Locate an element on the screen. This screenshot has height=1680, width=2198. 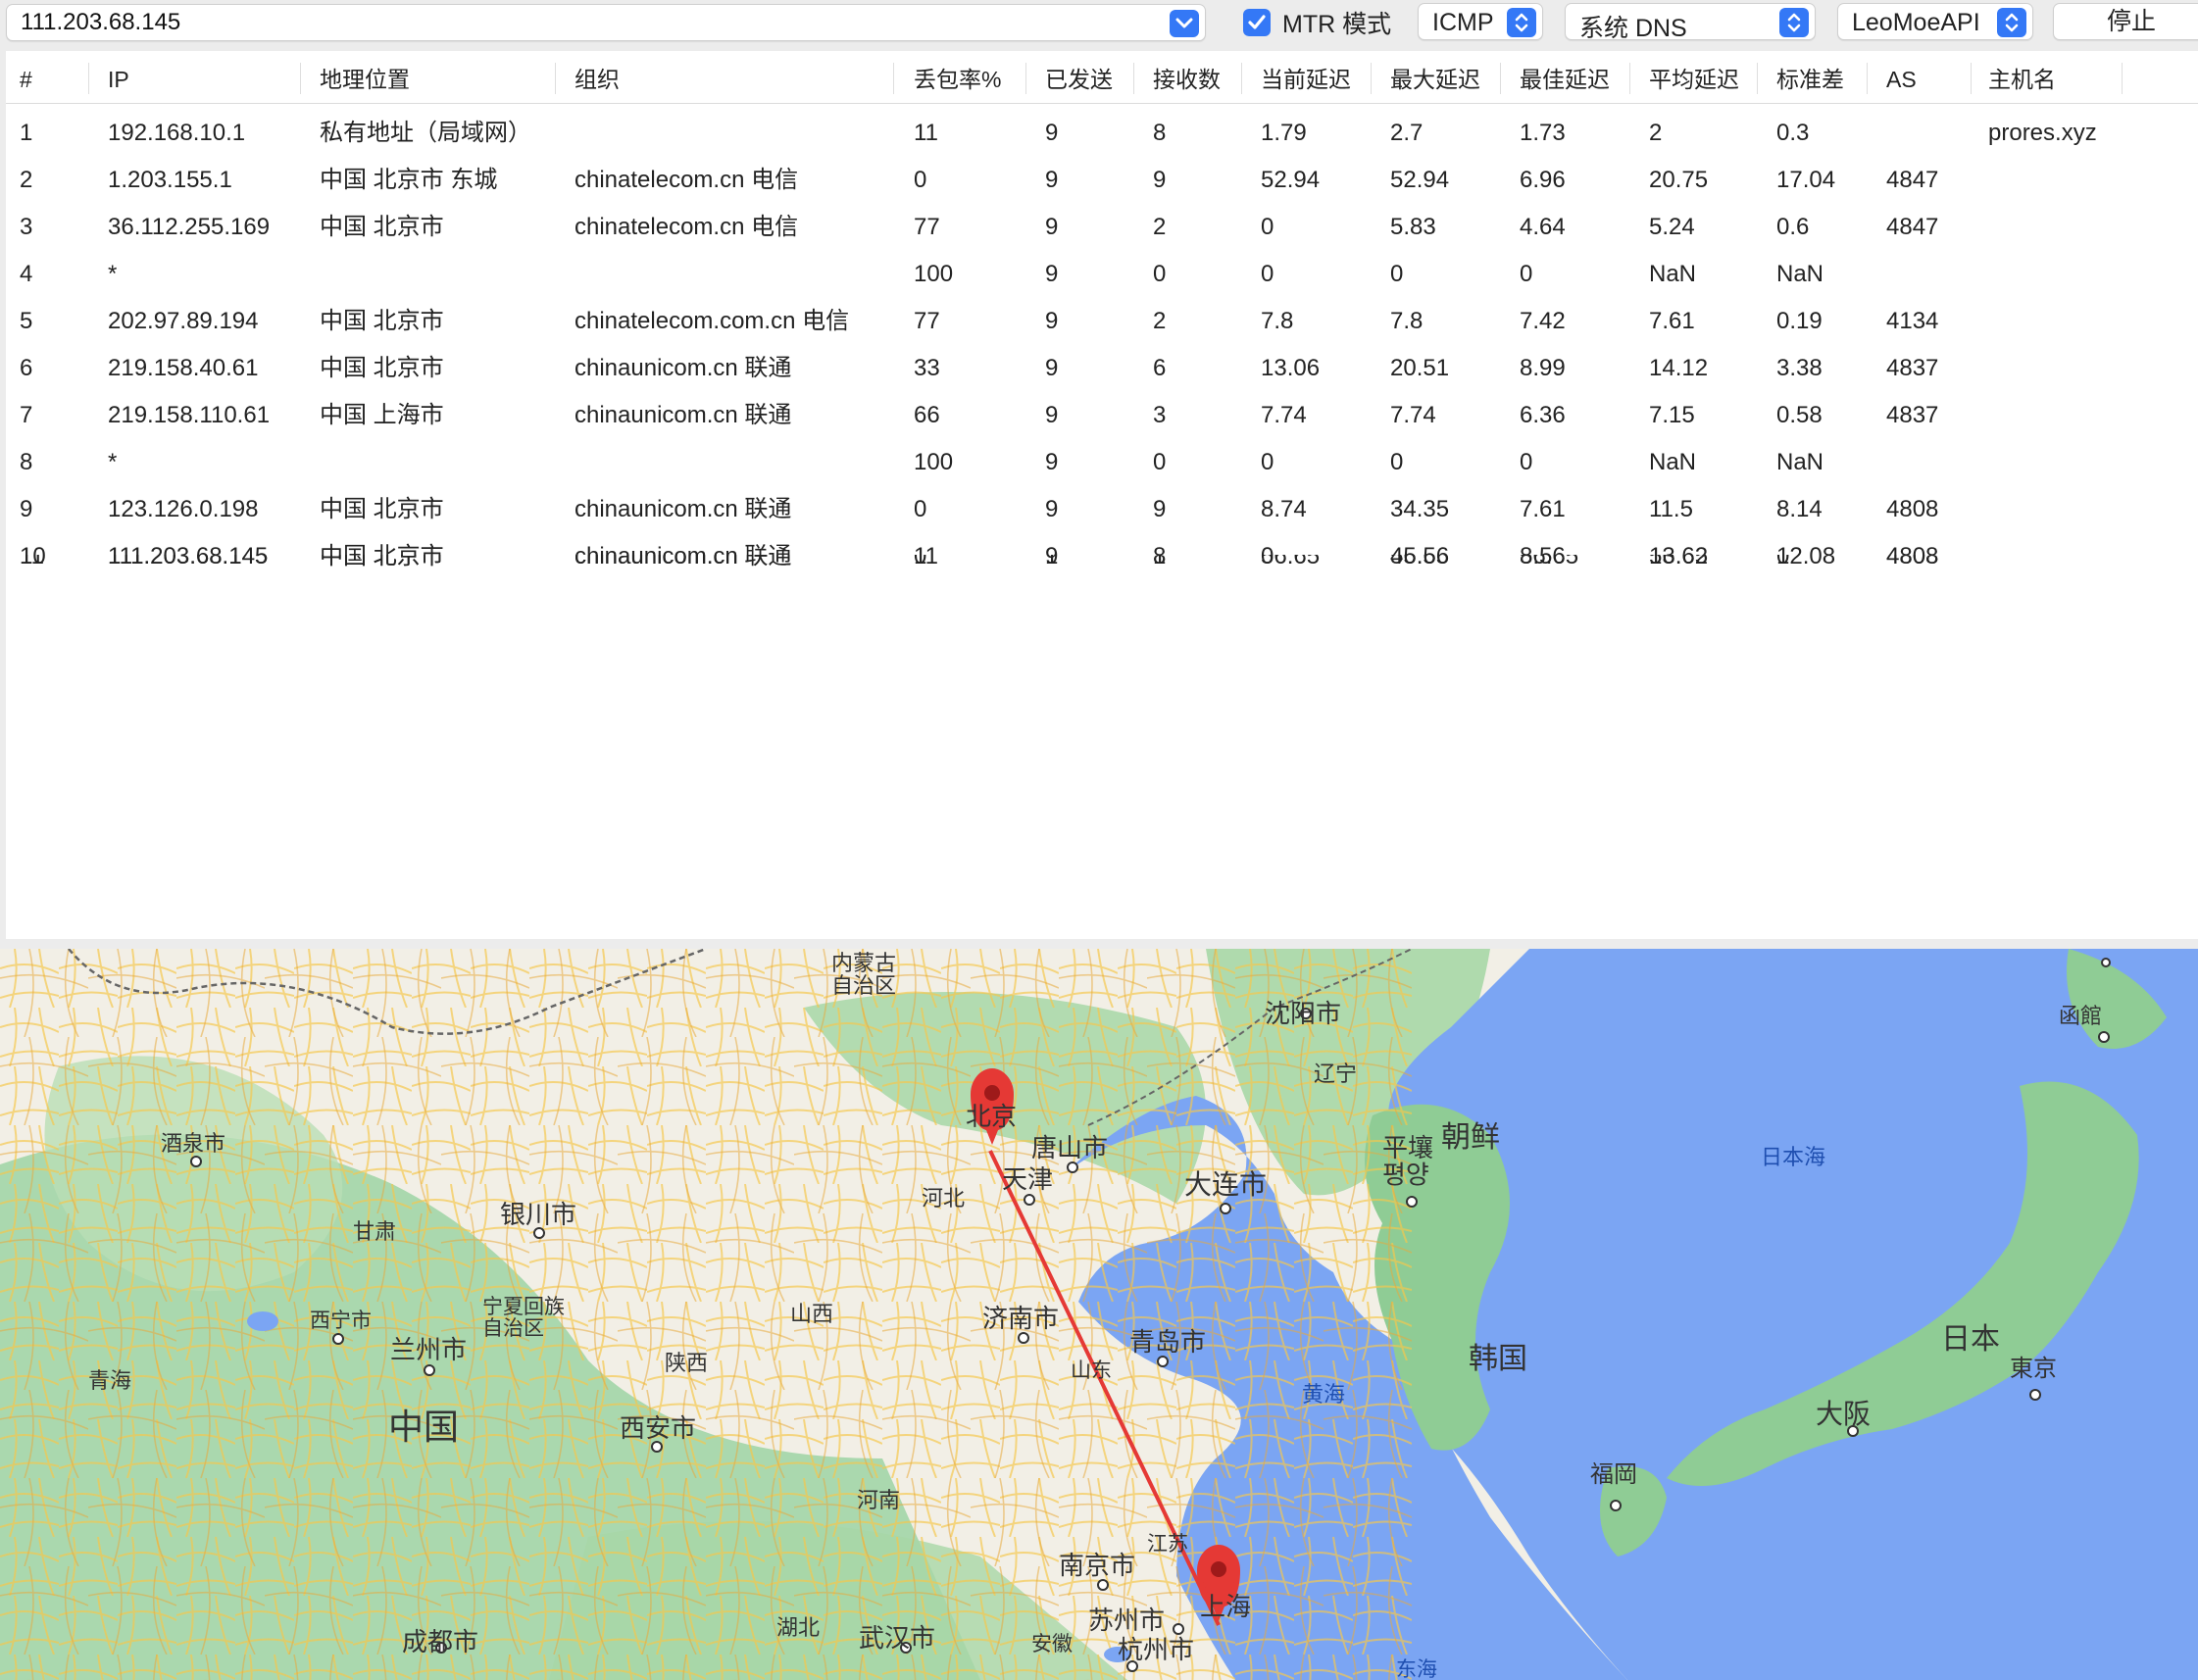
column-header-avg: 平均延迟 is located at coordinates (1694, 77).